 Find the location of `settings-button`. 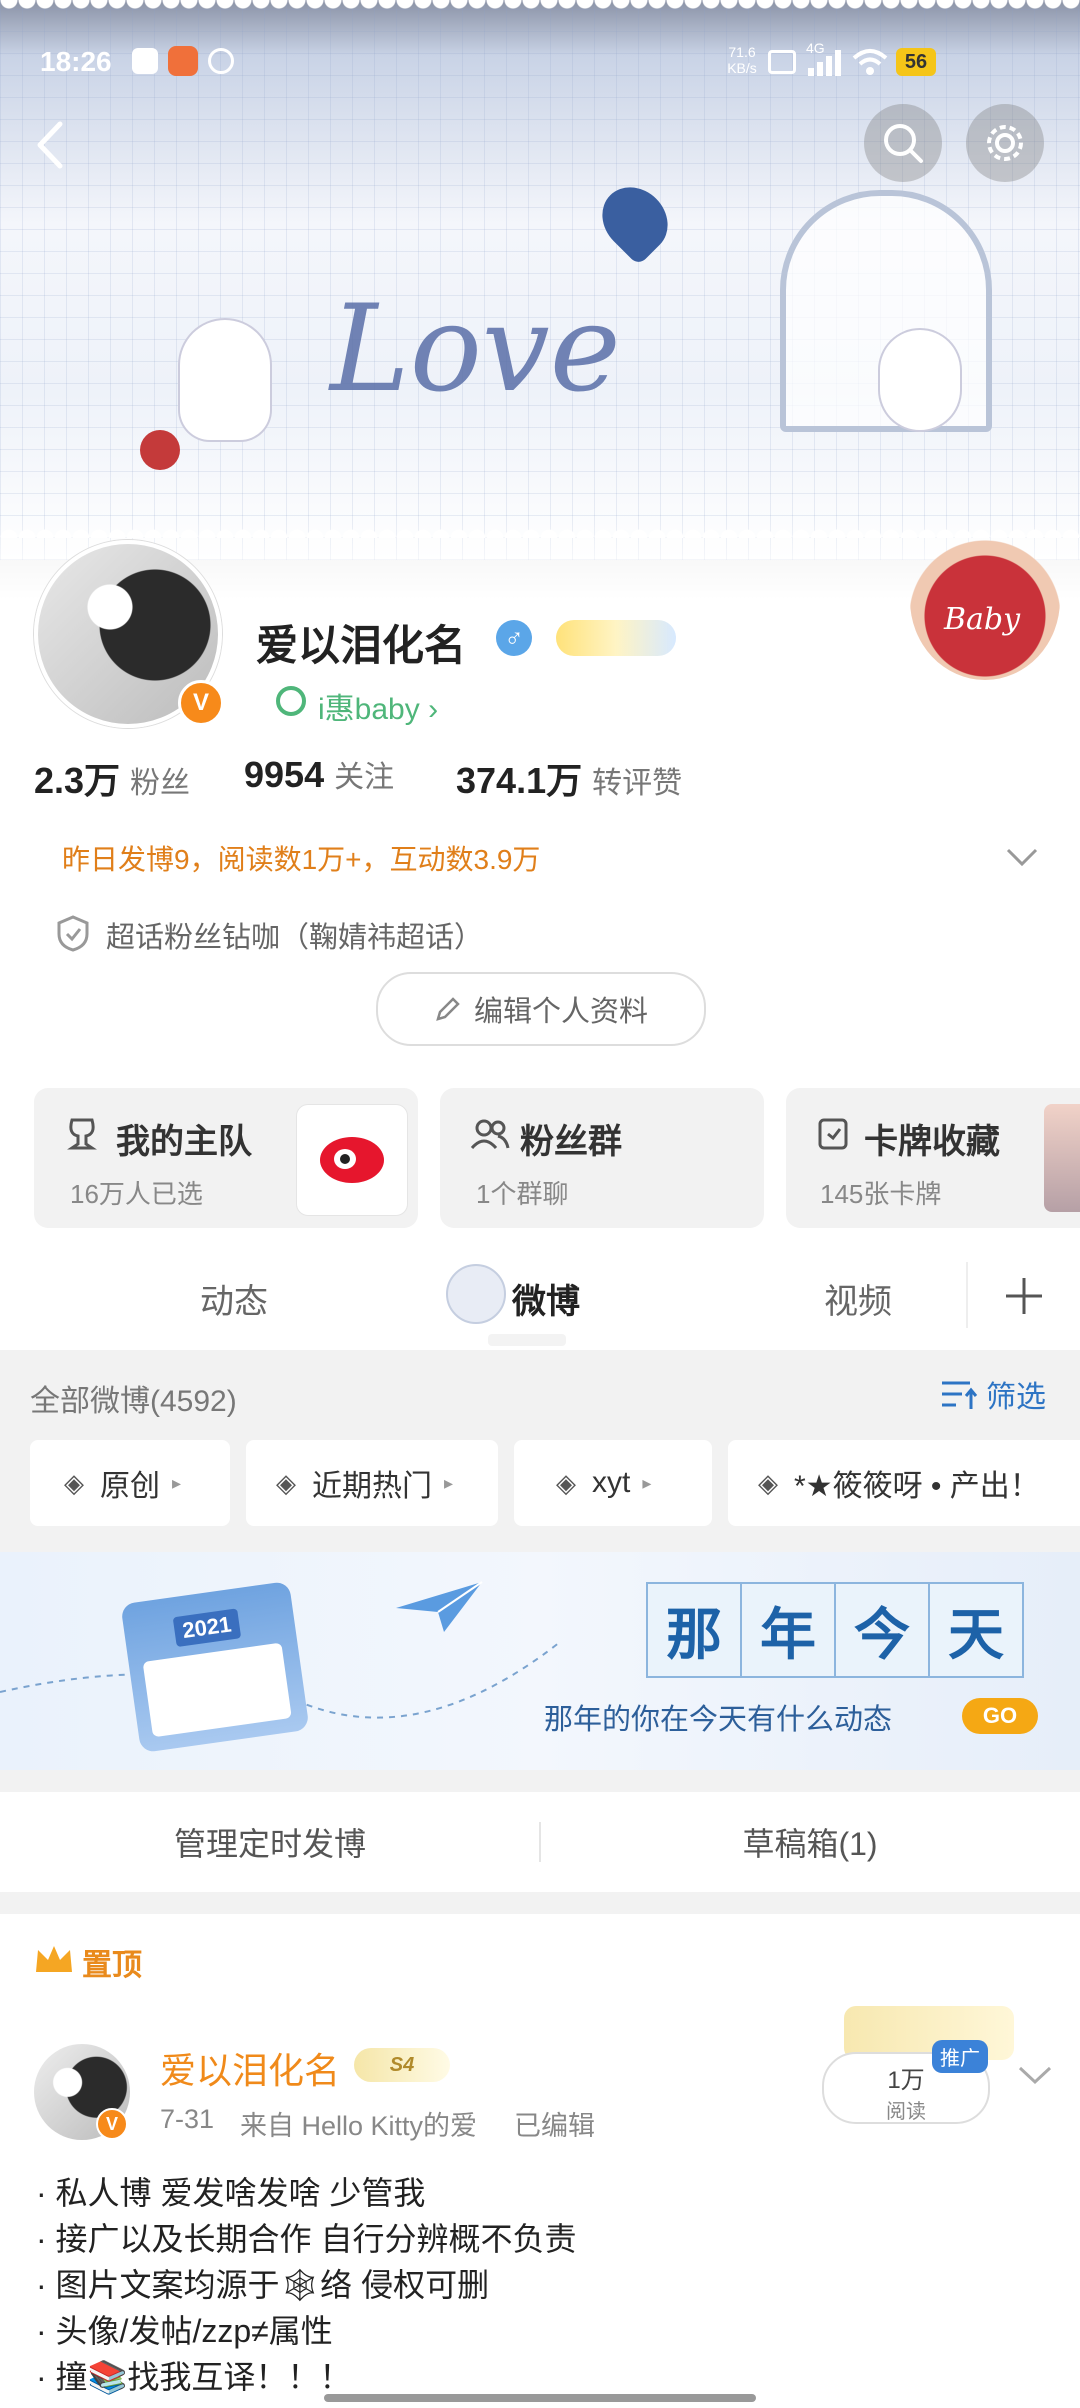

settings-button is located at coordinates (1005, 143).